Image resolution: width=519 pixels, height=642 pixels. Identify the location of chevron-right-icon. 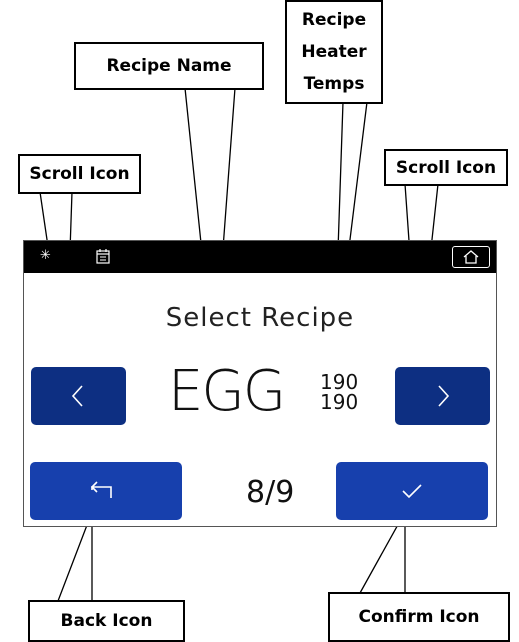
(444, 396).